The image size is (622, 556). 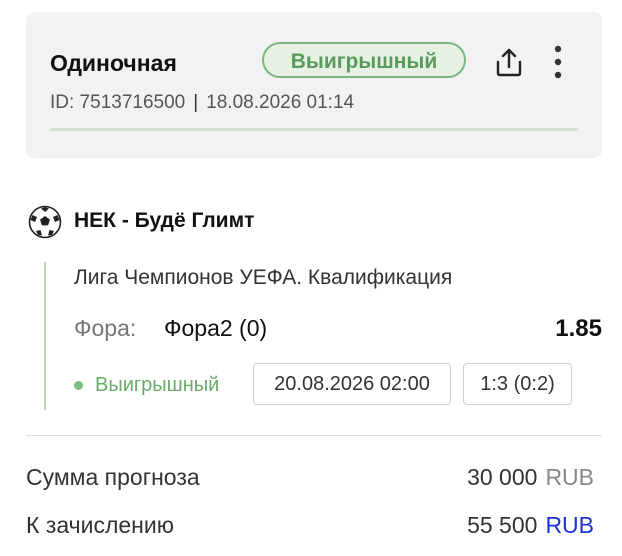 I want to click on share-button, so click(x=509, y=62).